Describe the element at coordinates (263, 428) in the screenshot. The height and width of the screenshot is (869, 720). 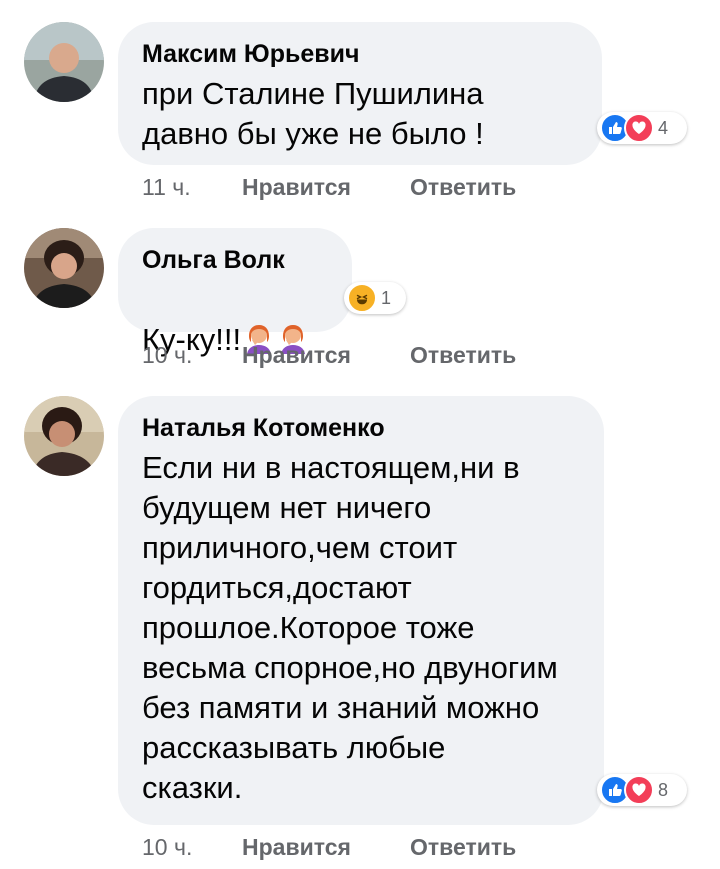
I see `comment-author: Наталья Котоменко` at that location.